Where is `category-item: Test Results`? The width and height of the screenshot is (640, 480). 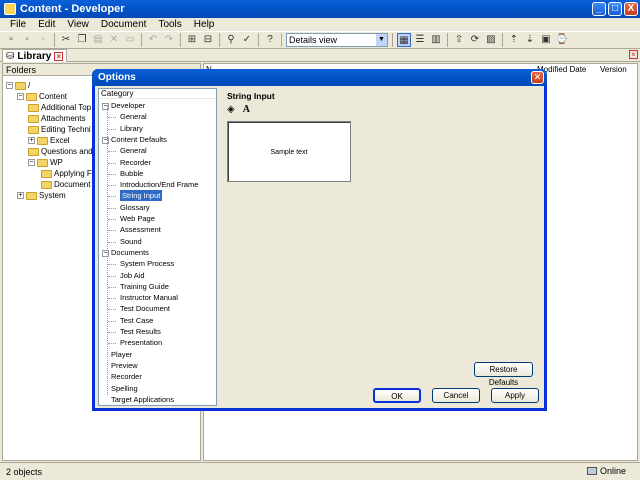
category-item: Test Results is located at coordinates (140, 331).